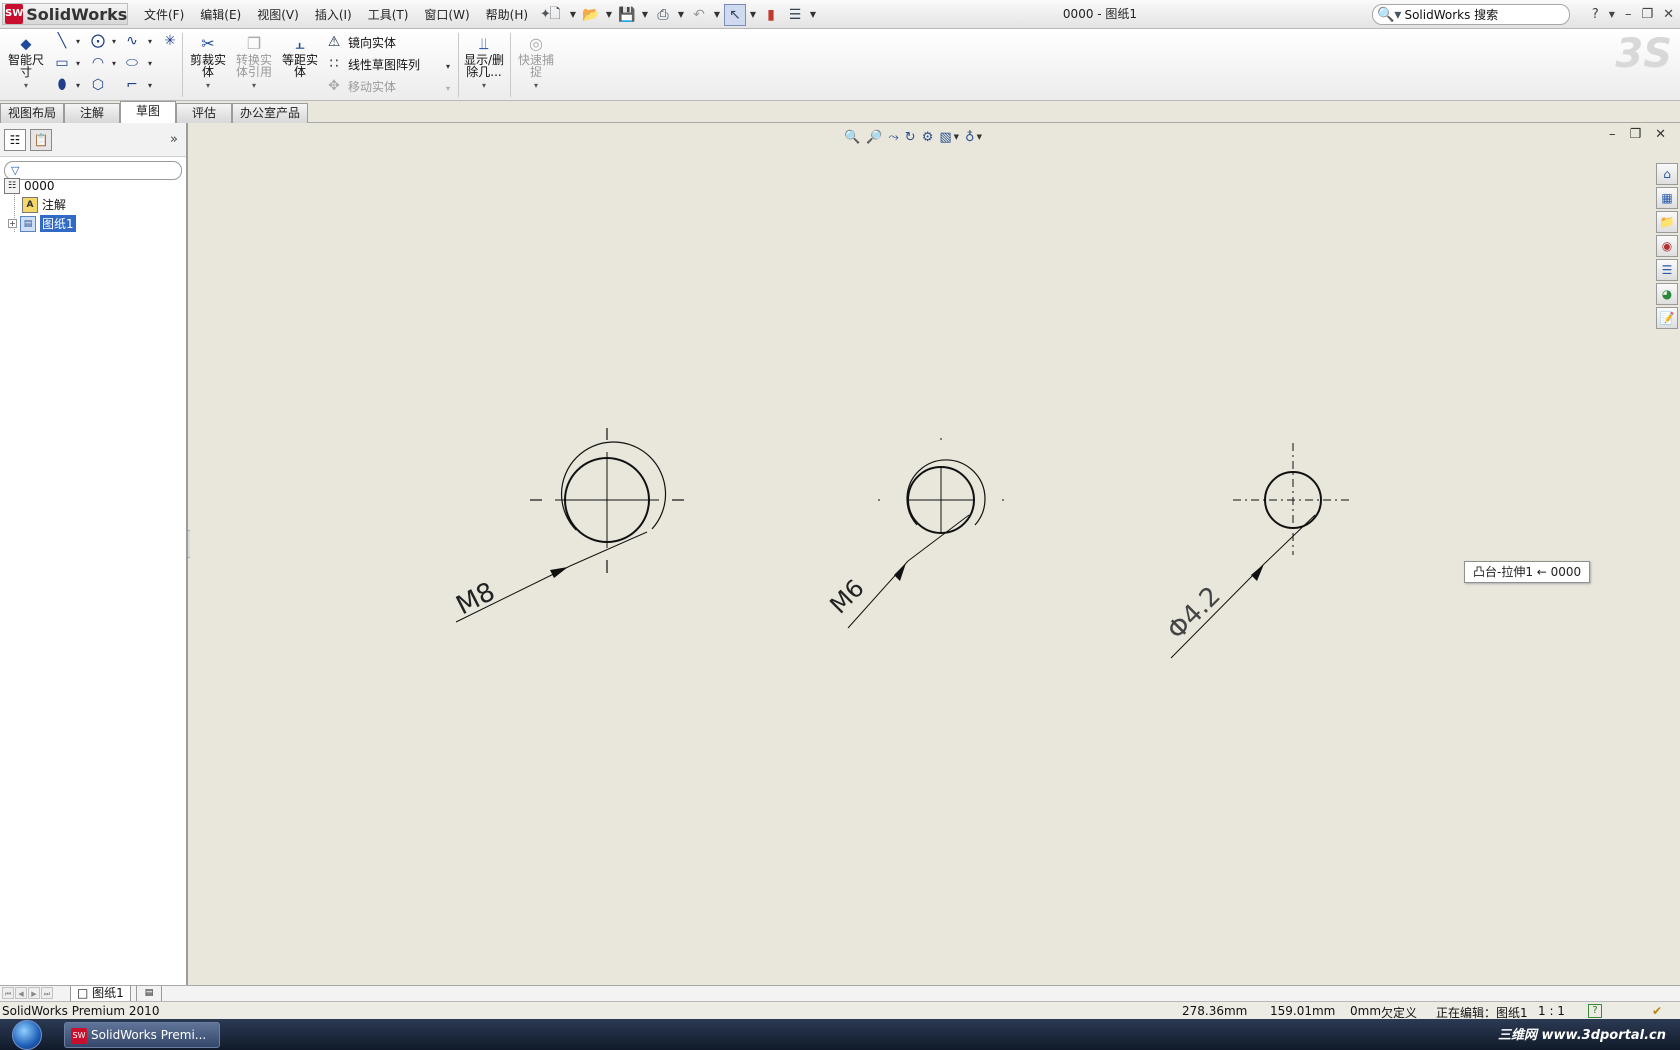 Image resolution: width=1680 pixels, height=1050 pixels. Describe the element at coordinates (1667, 318) in the screenshot. I see `custom-properties-icon: 📝` at that location.